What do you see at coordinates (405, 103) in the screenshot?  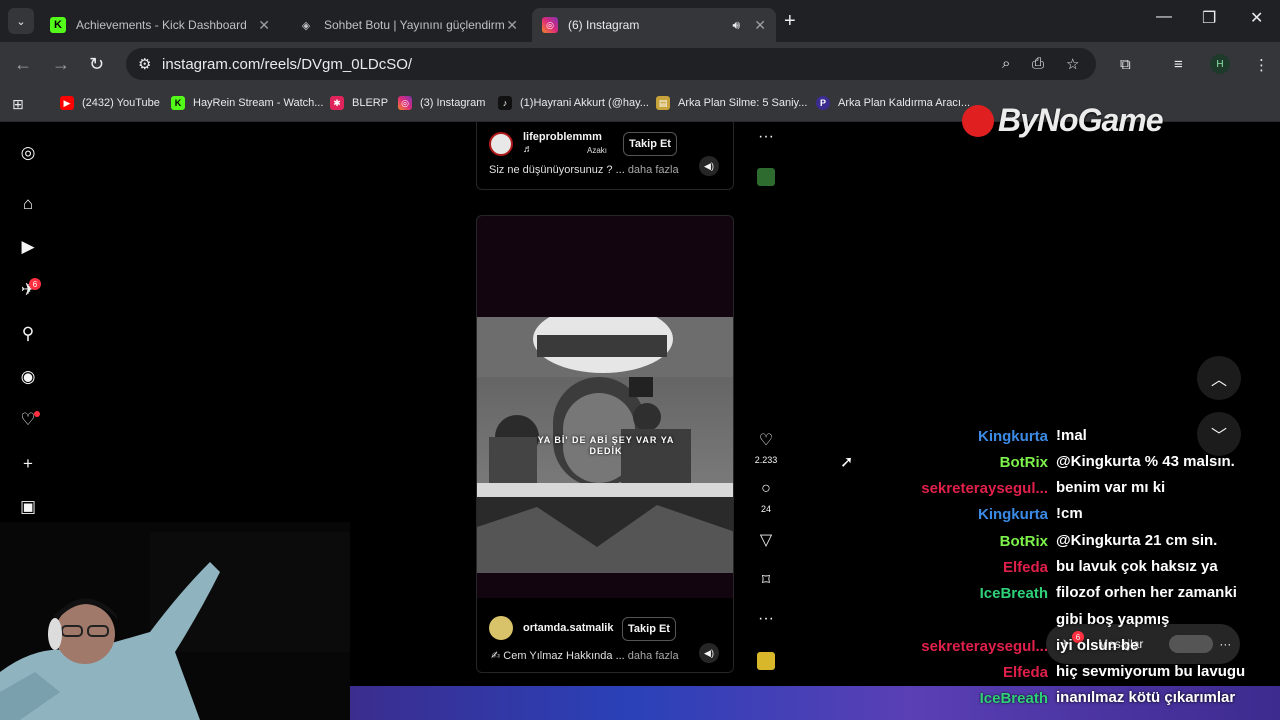 I see `instagram-icon: ◎` at bounding box center [405, 103].